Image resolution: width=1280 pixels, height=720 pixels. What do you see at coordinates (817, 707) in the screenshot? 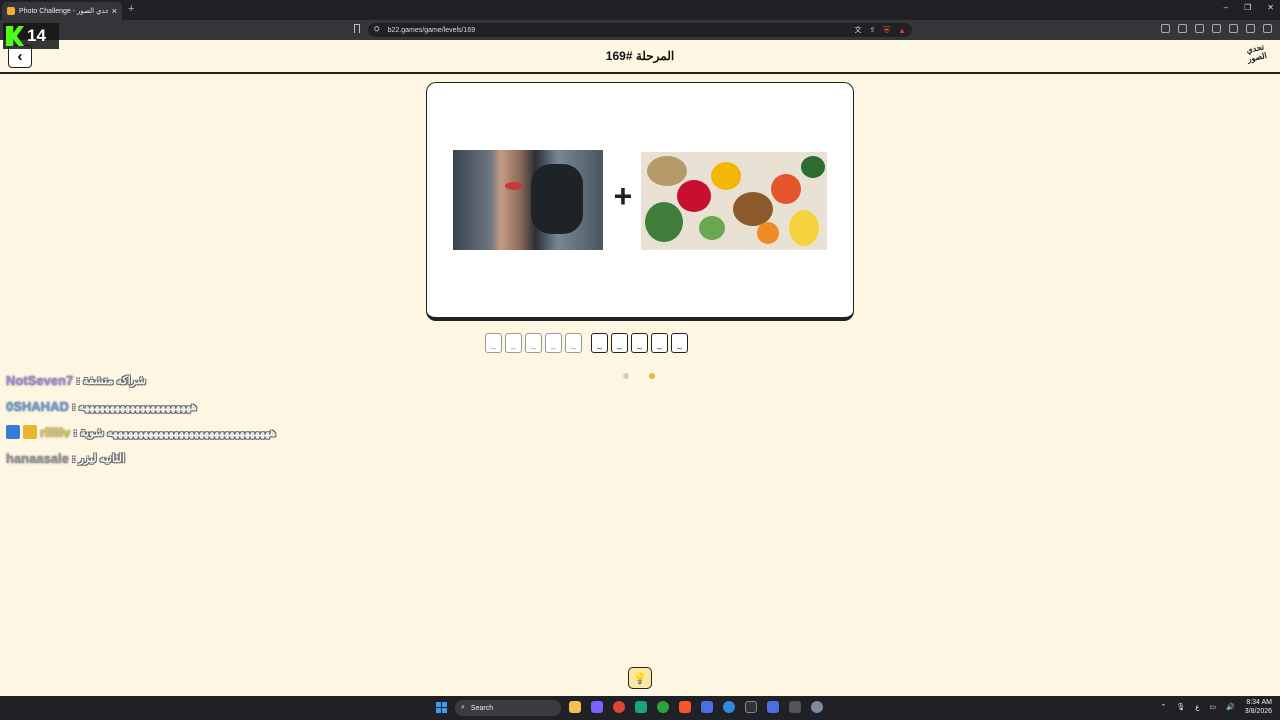
I see `settings-icon` at bounding box center [817, 707].